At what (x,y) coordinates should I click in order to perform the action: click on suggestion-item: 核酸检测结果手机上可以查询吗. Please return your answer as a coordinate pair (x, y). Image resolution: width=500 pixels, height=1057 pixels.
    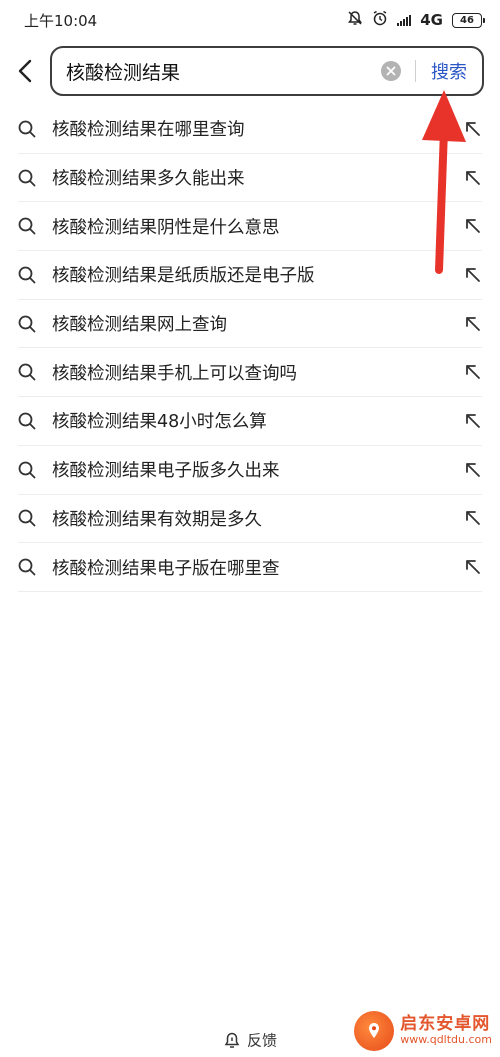
    Looking at the image, I should click on (250, 373).